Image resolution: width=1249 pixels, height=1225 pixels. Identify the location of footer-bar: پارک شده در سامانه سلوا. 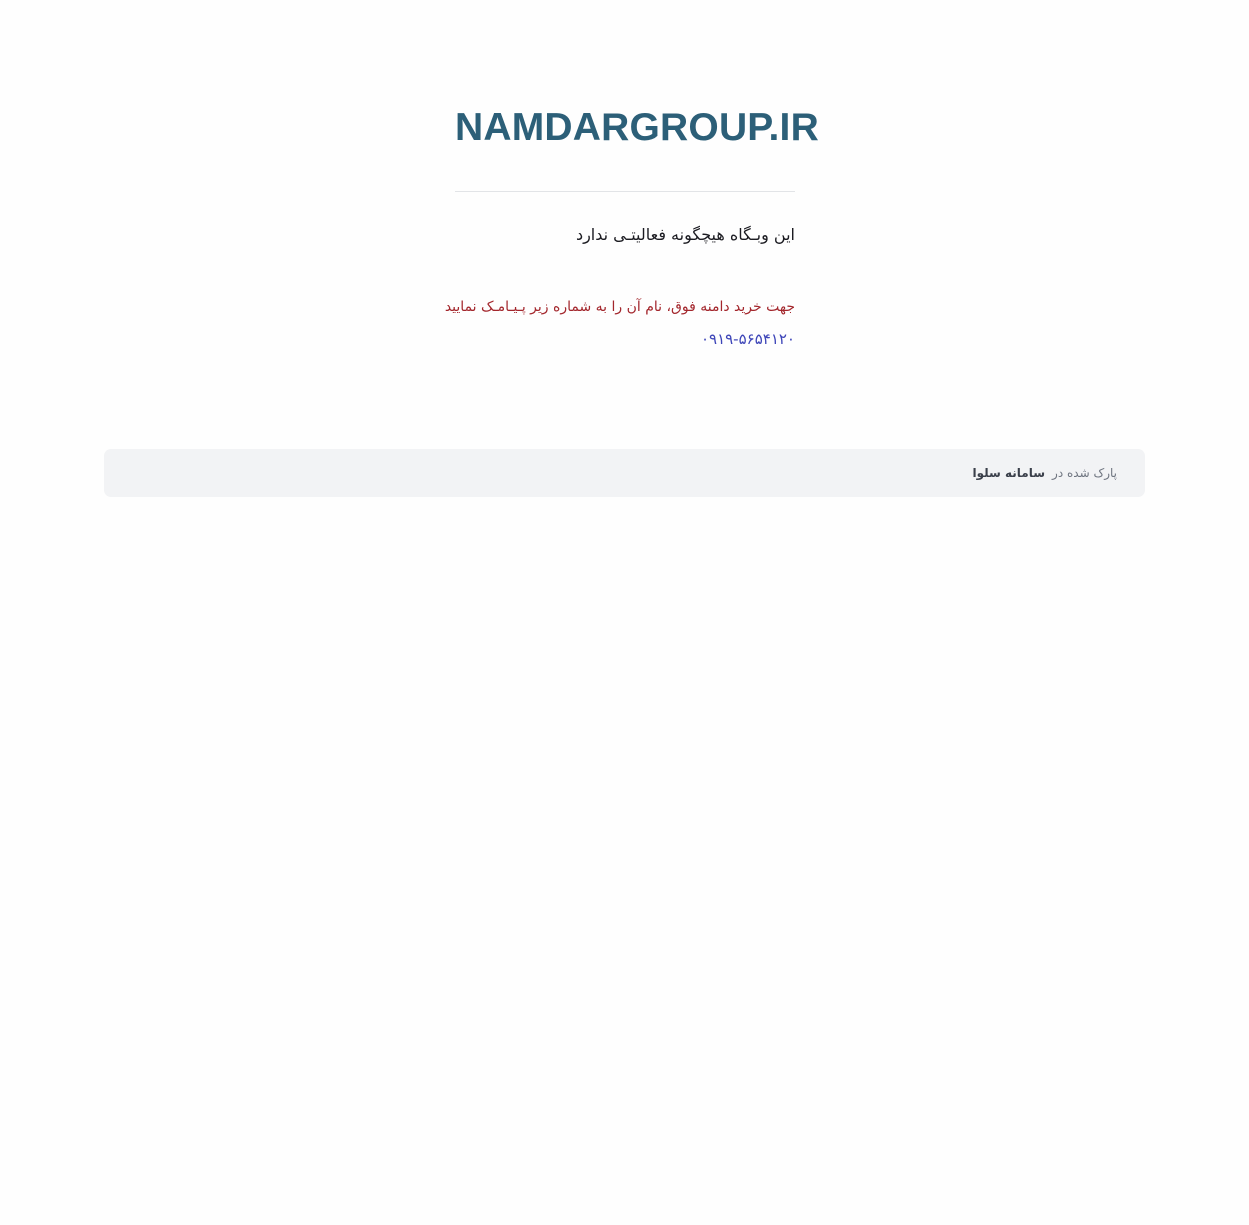
(624, 473).